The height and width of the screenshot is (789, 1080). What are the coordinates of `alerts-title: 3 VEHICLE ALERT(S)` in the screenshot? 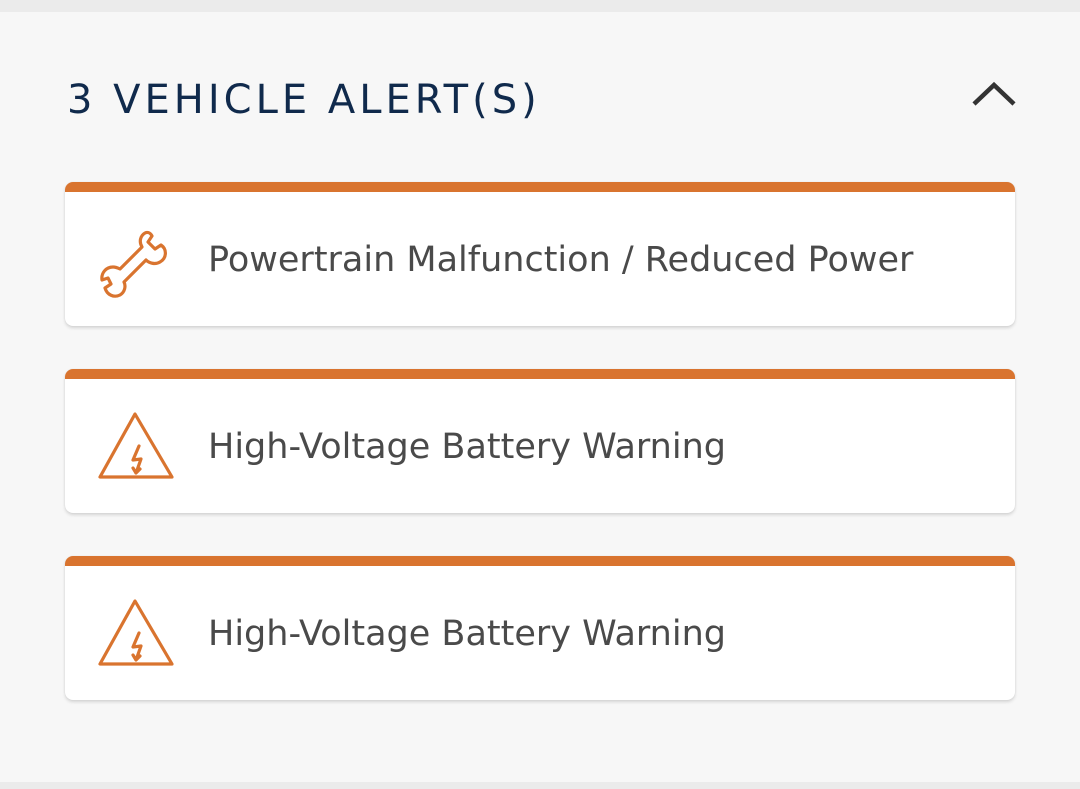 It's located at (304, 100).